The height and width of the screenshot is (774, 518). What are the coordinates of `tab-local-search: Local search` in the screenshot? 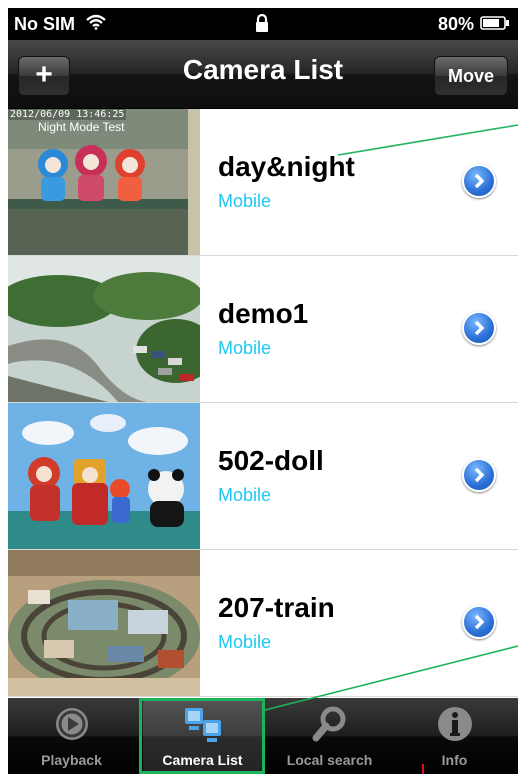 It's located at (329, 736).